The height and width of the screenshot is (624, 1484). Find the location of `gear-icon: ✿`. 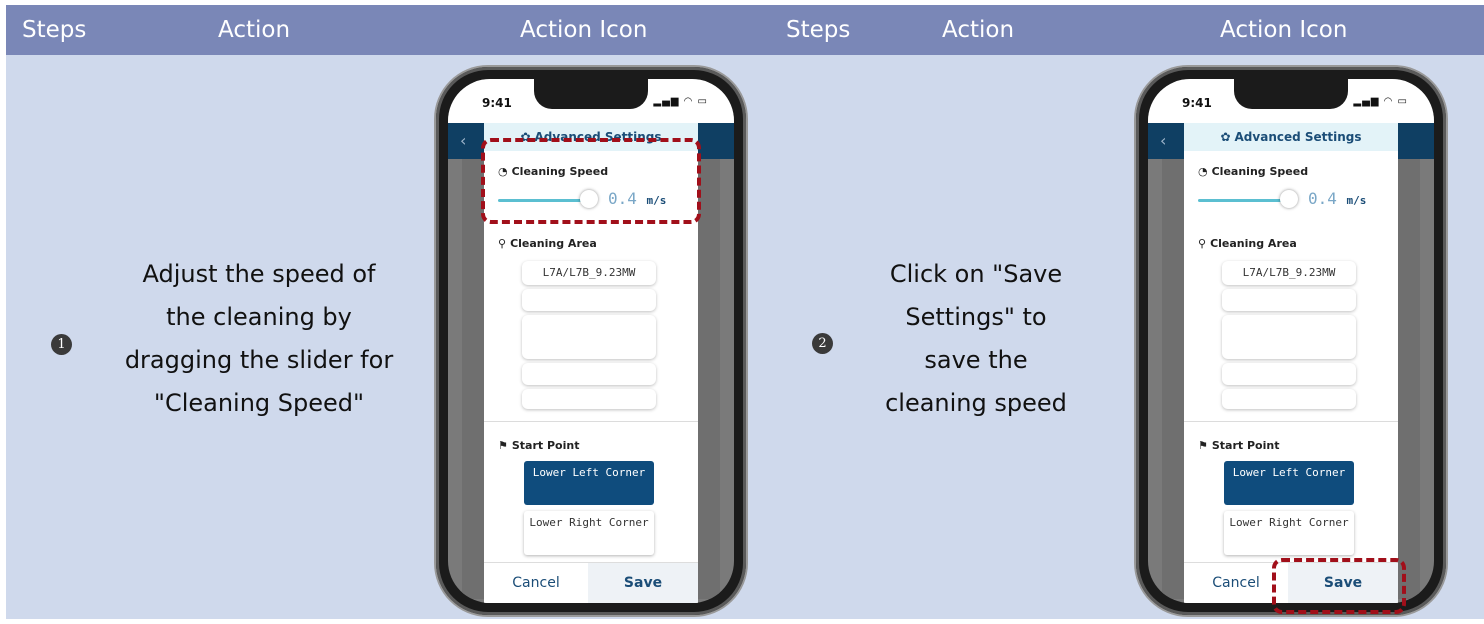

gear-icon: ✿ is located at coordinates (1225, 137).